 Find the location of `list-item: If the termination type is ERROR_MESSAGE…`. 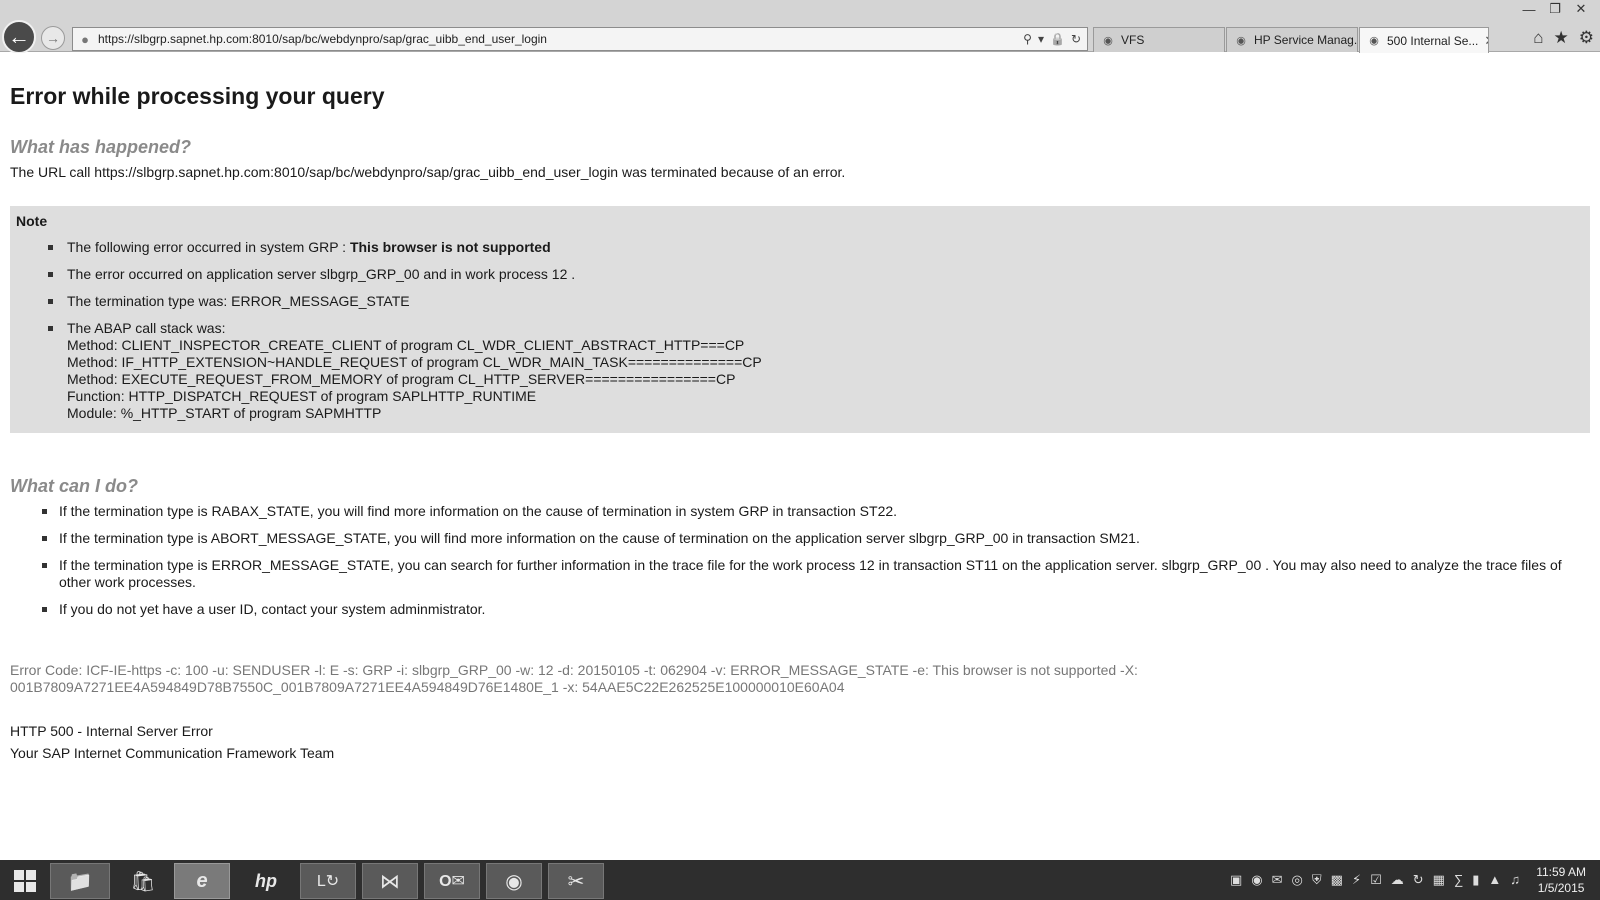

list-item: If the termination type is ERROR_MESSAGE… is located at coordinates (795, 574).